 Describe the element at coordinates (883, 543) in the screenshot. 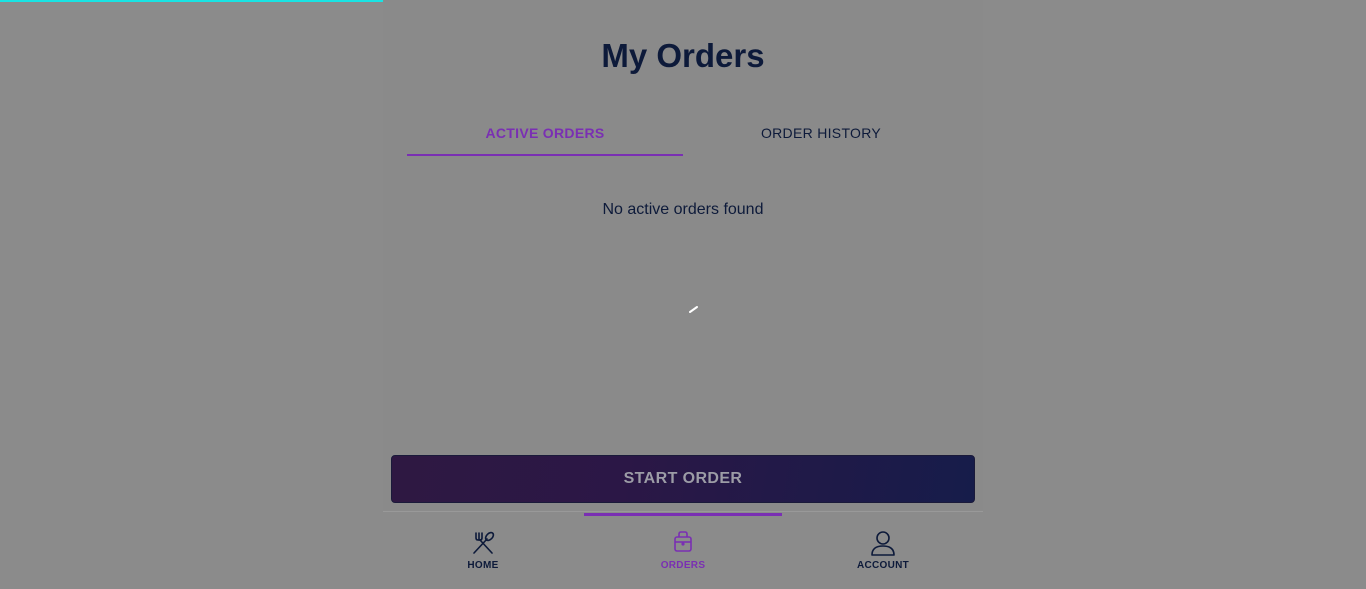

I see `user-icon` at that location.